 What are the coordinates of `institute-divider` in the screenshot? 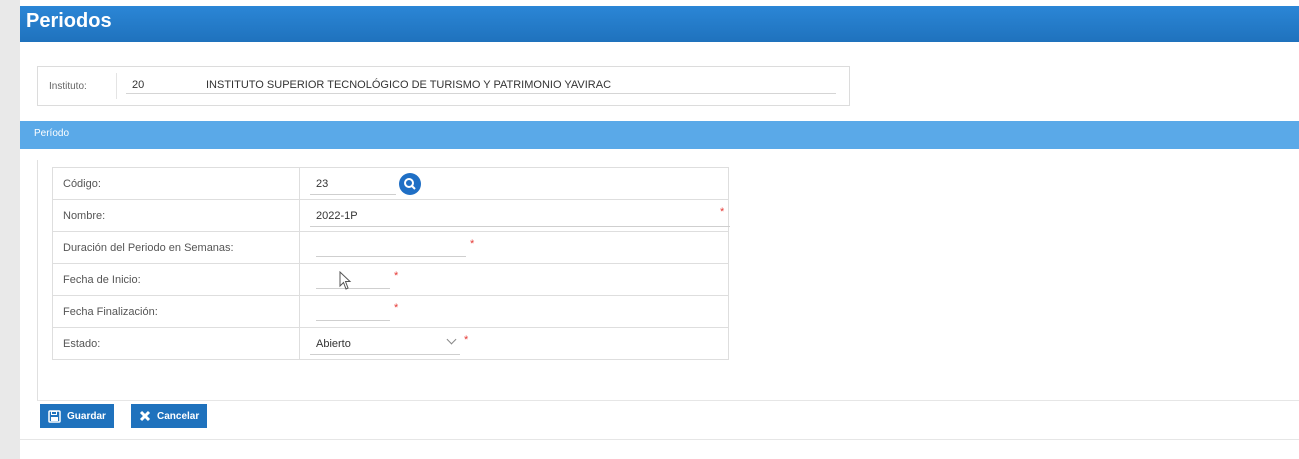 It's located at (116, 86).